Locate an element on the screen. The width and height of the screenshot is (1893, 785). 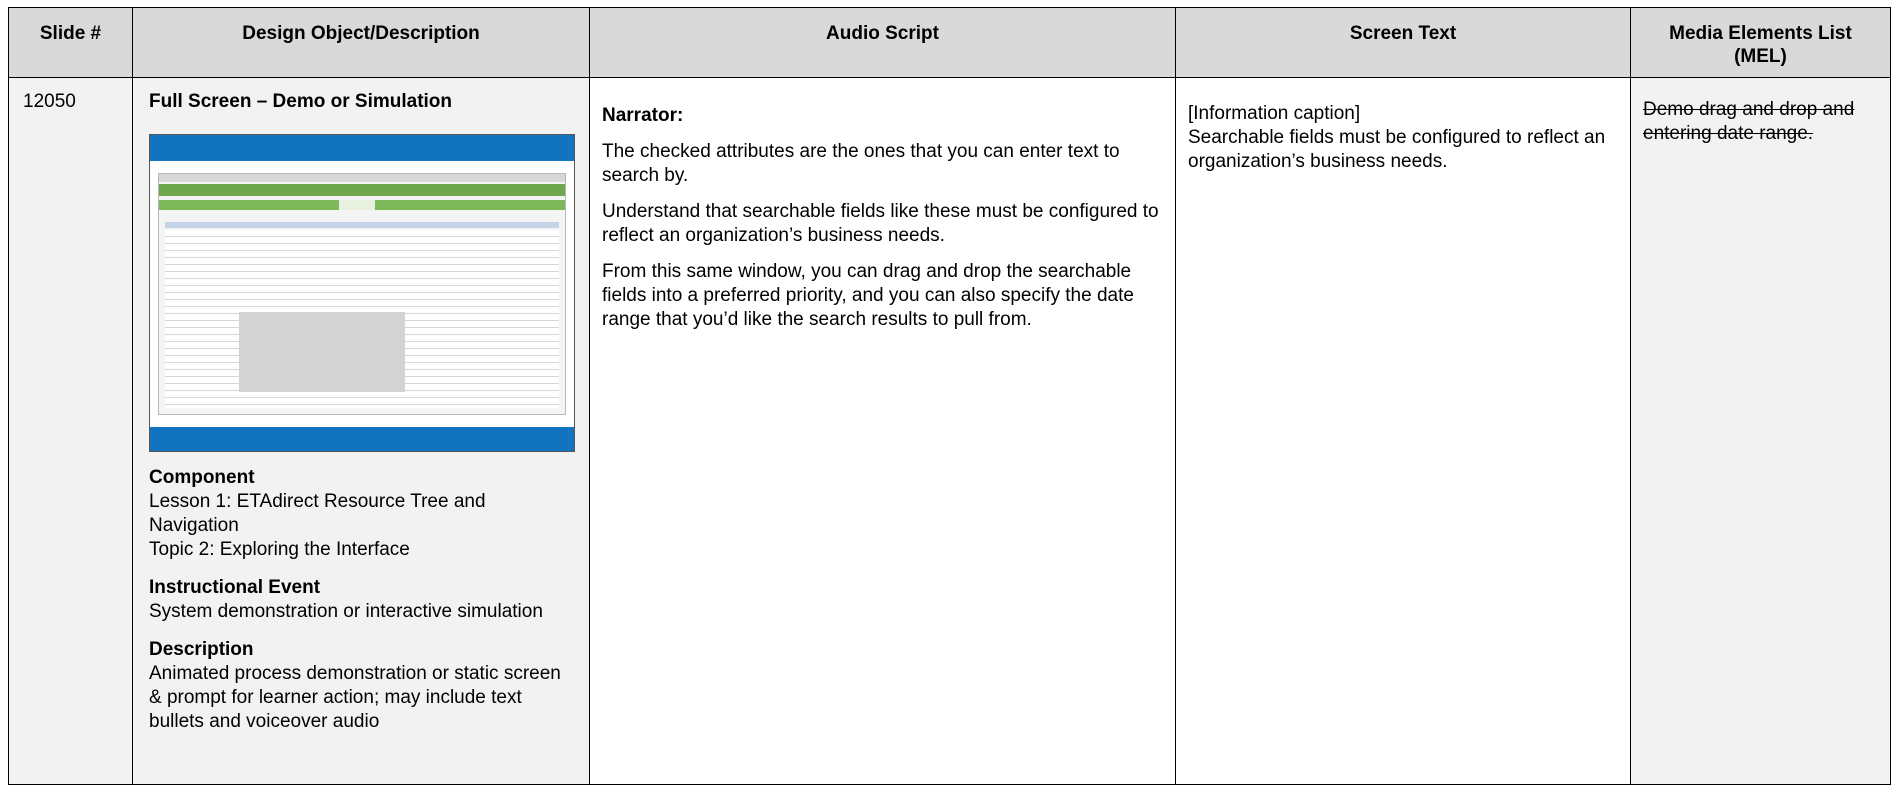
header-design-object: Design Object/Description is located at coordinates (361, 42).